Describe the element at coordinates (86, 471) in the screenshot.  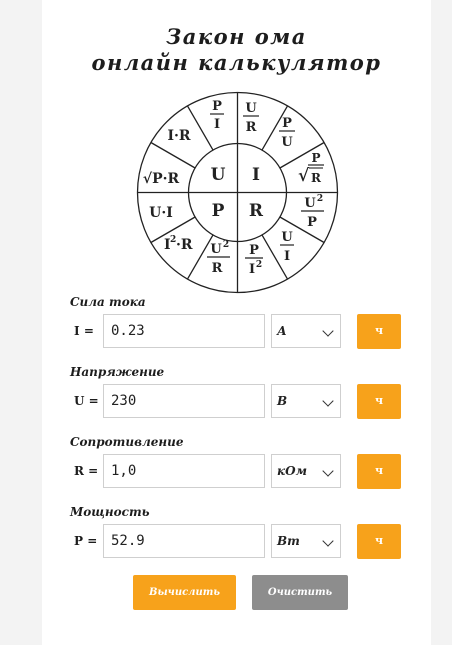
I see `resistance-symbol: R =` at that location.